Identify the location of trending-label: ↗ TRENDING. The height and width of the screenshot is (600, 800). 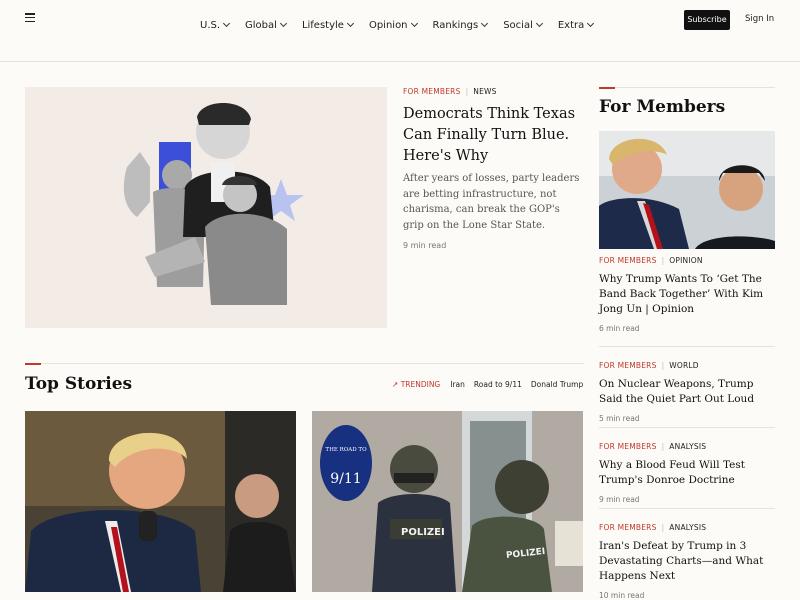
(416, 384).